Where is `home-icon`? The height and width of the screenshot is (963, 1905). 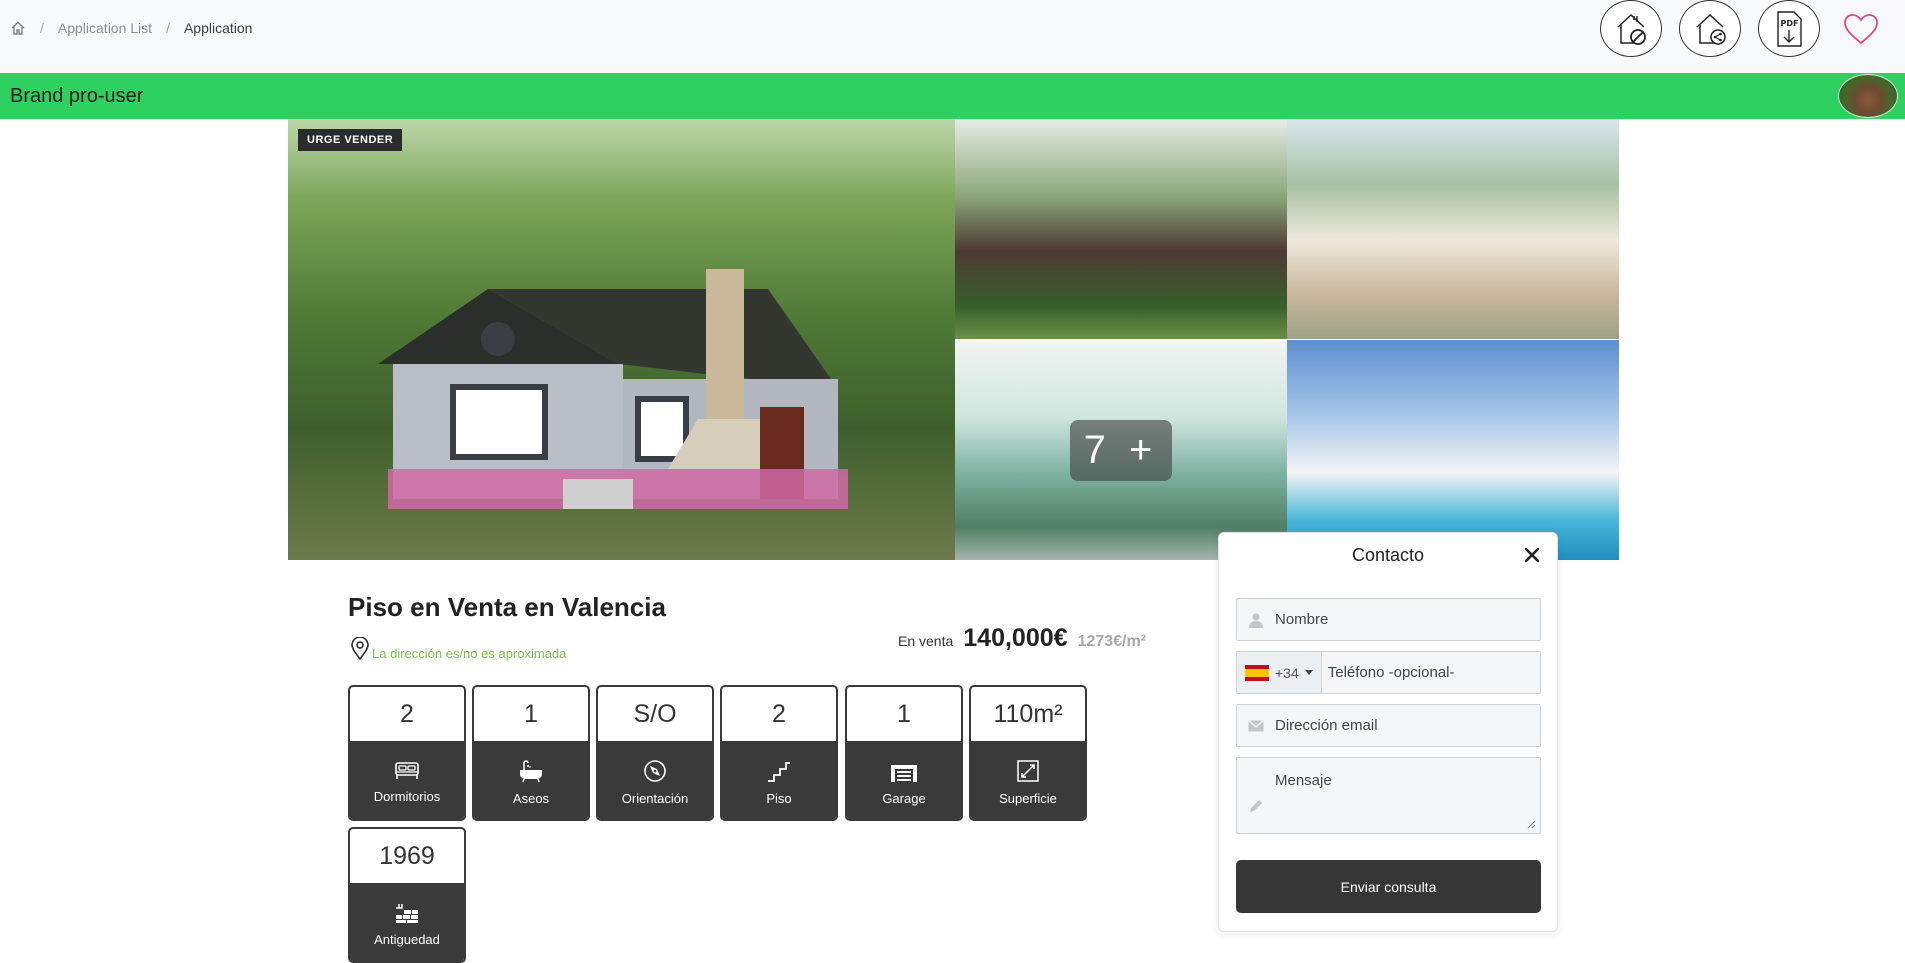
home-icon is located at coordinates (18, 28).